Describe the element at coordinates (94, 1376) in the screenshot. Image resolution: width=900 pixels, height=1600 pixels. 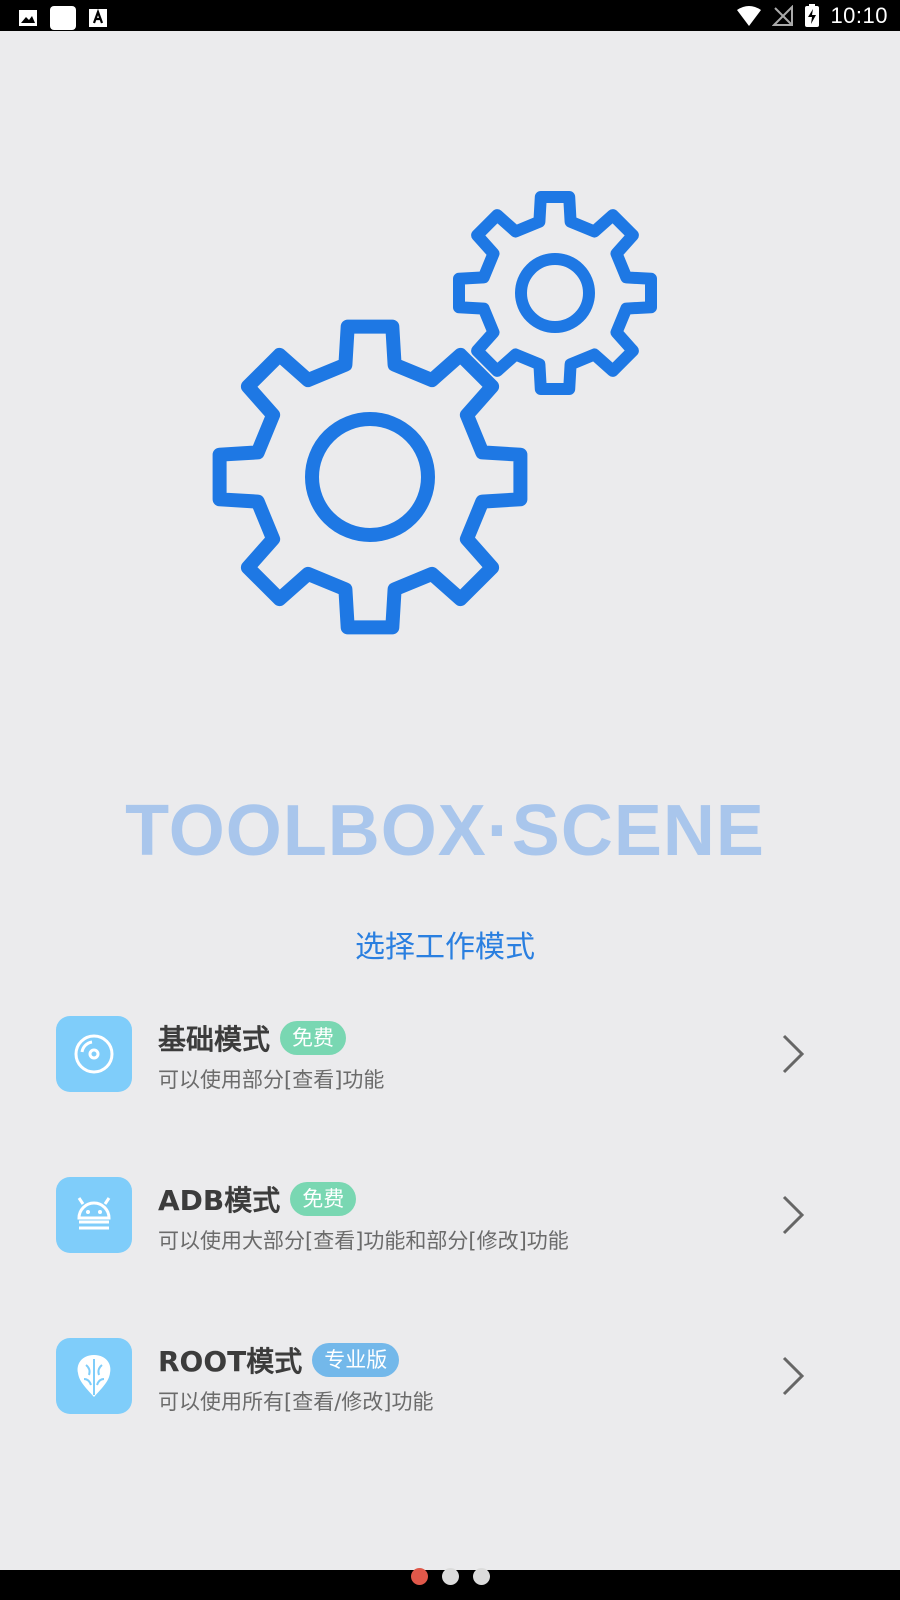
I see `brain-icon` at that location.